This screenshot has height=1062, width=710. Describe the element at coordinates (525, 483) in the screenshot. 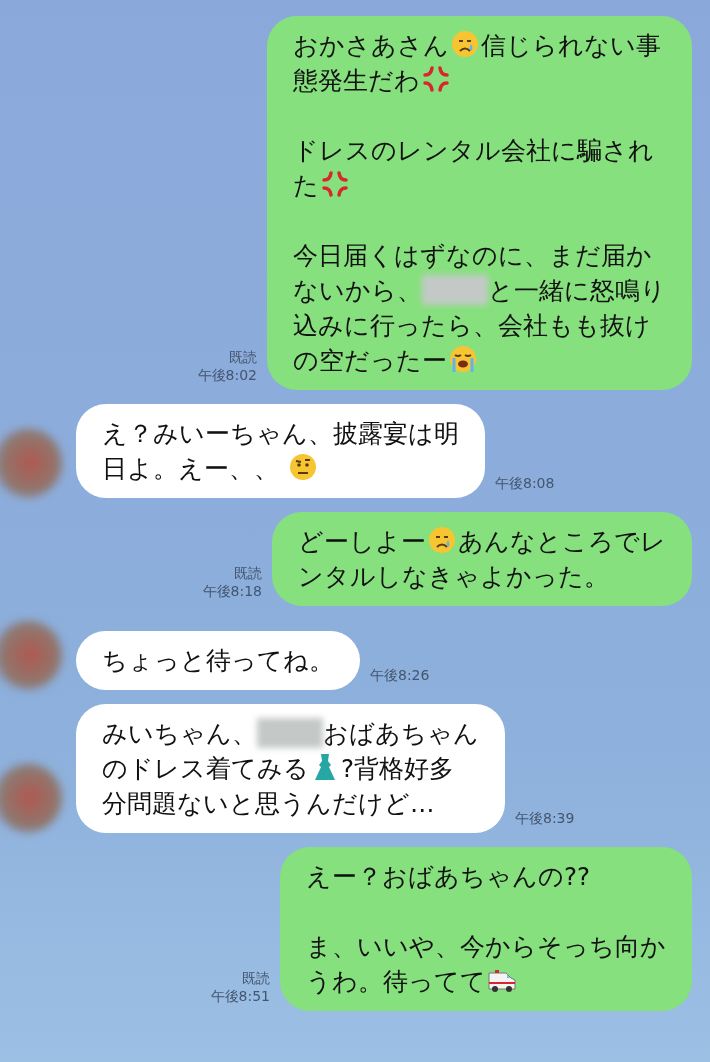

I see `message-time: 午後8:08` at that location.